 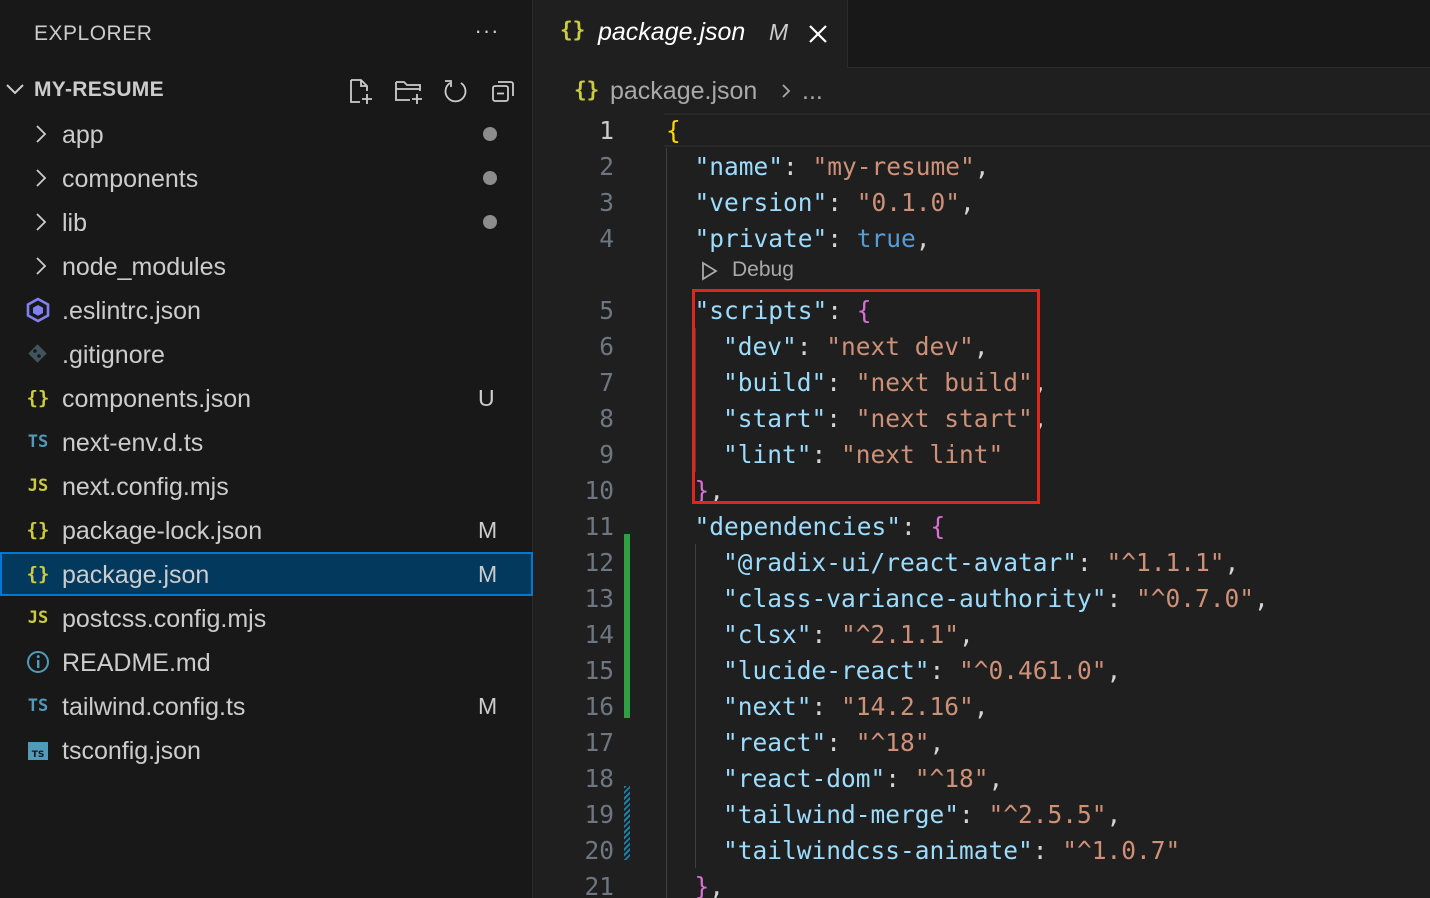 What do you see at coordinates (266, 662) in the screenshot?
I see `tree-item-readme-md: README.md` at bounding box center [266, 662].